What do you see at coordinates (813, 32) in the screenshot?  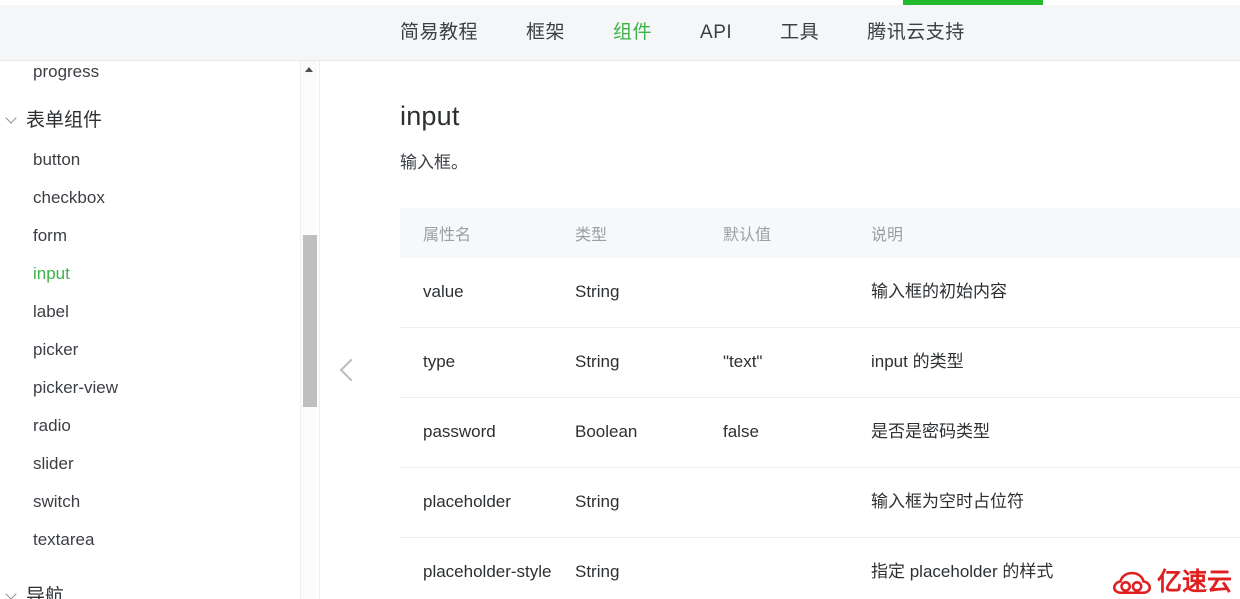 I see `nav-item-tools: 工具` at bounding box center [813, 32].